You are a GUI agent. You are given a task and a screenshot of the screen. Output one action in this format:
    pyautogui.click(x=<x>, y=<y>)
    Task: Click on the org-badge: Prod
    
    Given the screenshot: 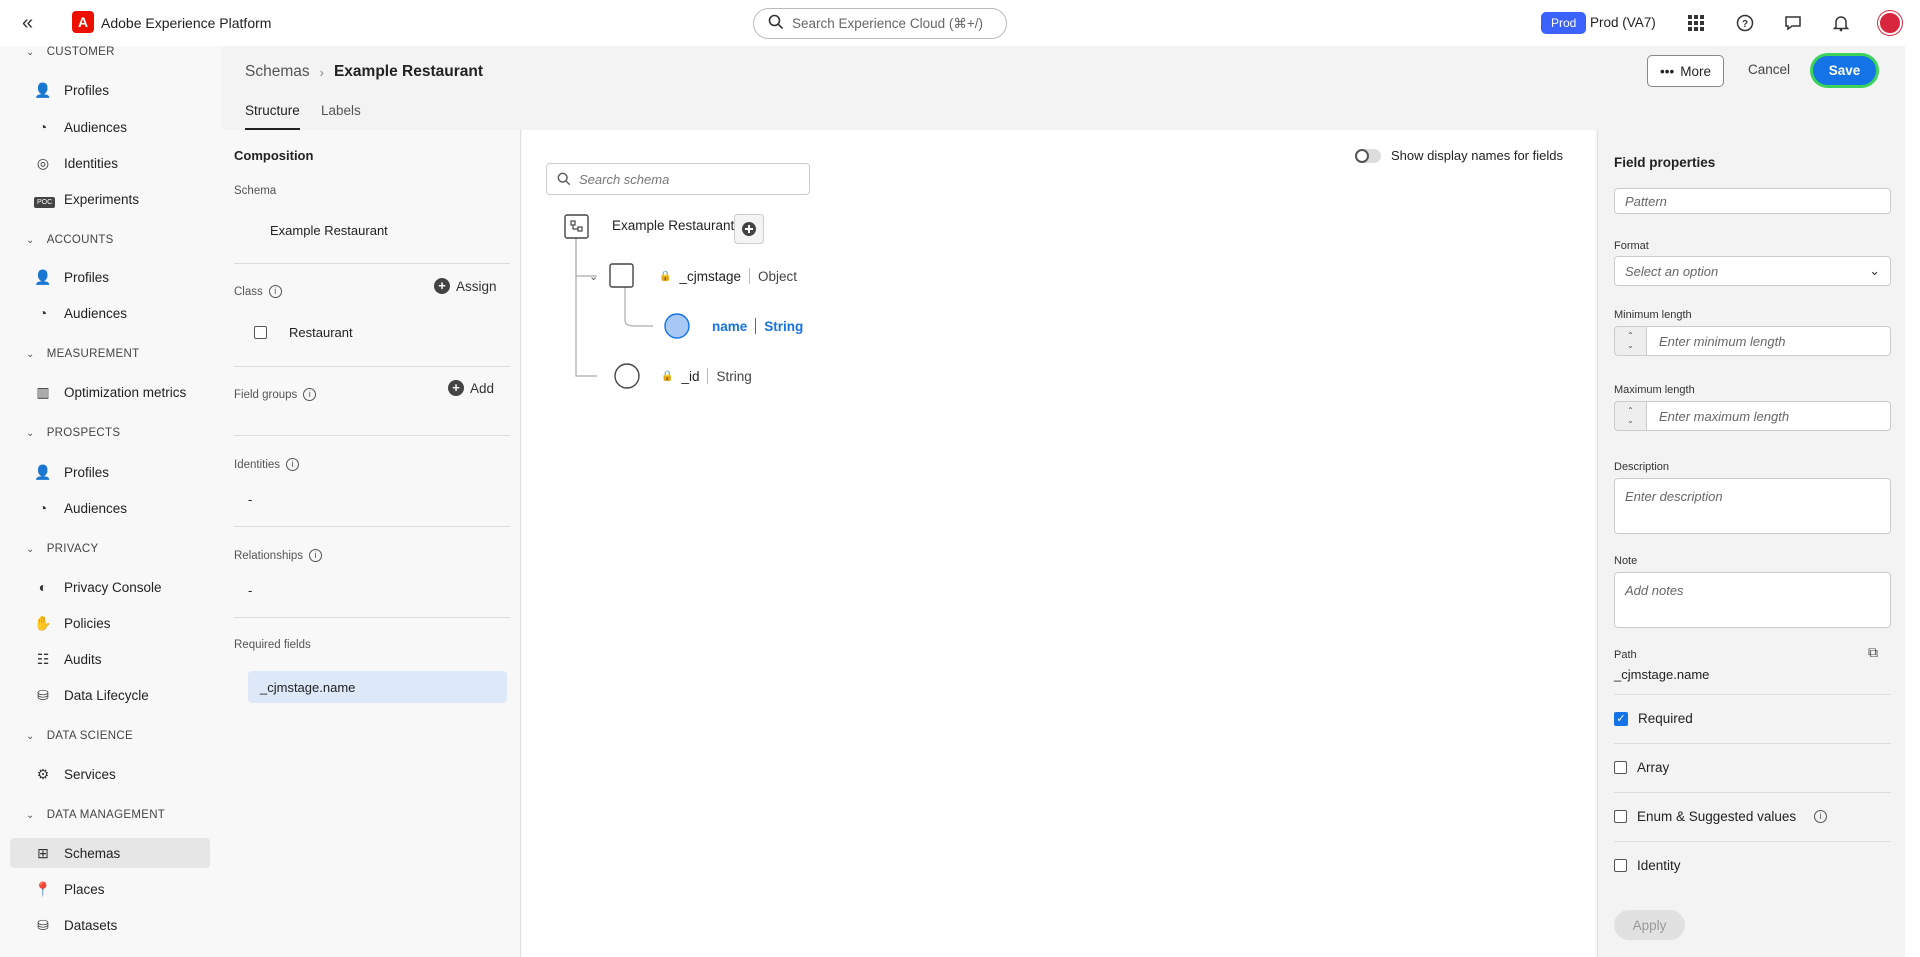 What is the action you would take?
    pyautogui.click(x=1564, y=23)
    